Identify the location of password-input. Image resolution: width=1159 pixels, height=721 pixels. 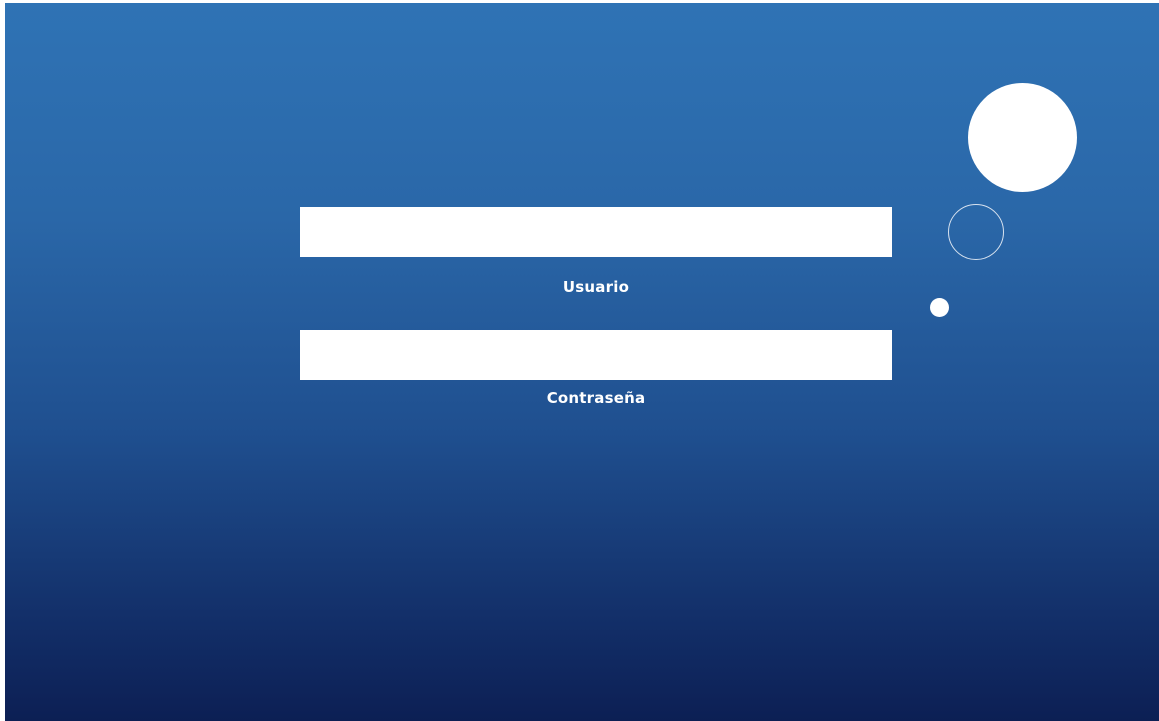
(596, 355).